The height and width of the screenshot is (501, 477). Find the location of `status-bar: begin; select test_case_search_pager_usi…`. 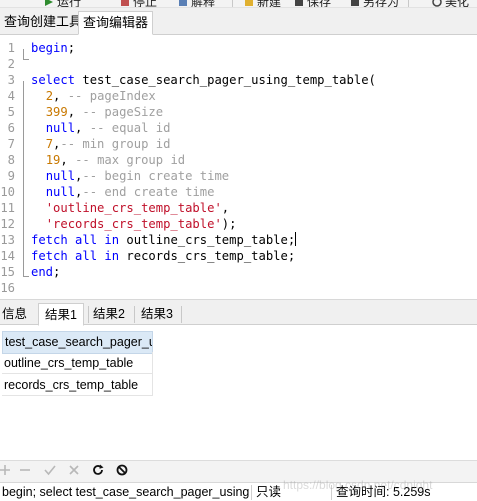

status-bar: begin; select test_case_search_pager_usi… is located at coordinates (238, 491).